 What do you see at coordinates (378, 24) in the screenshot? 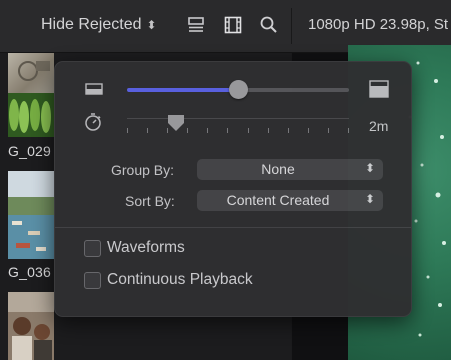
I see `project-format-label: 1080p HD 23.98p, St` at bounding box center [378, 24].